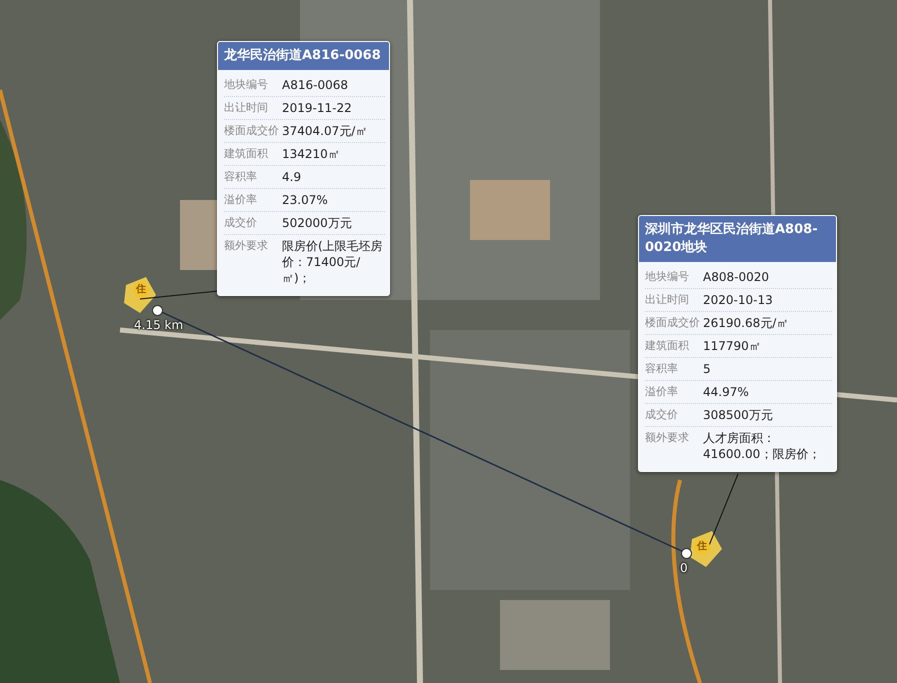 This screenshot has height=683, width=897. I want to click on popup-title: 龙华民治街道A816-0068, so click(303, 56).